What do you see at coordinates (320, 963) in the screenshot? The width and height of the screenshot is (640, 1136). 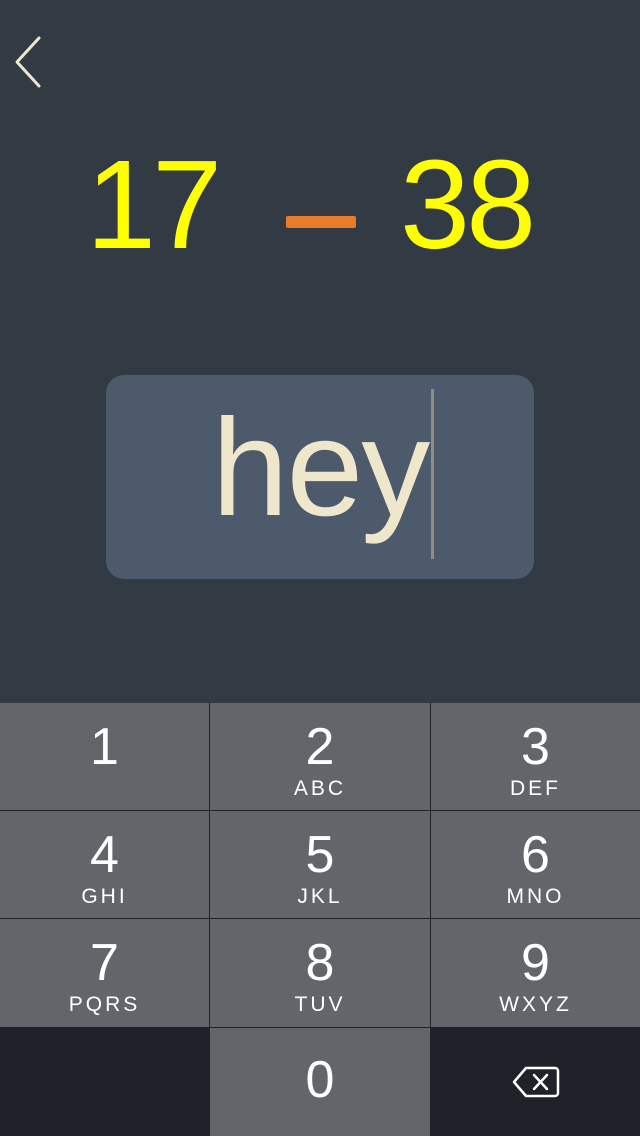 I see `key-digit: 8` at bounding box center [320, 963].